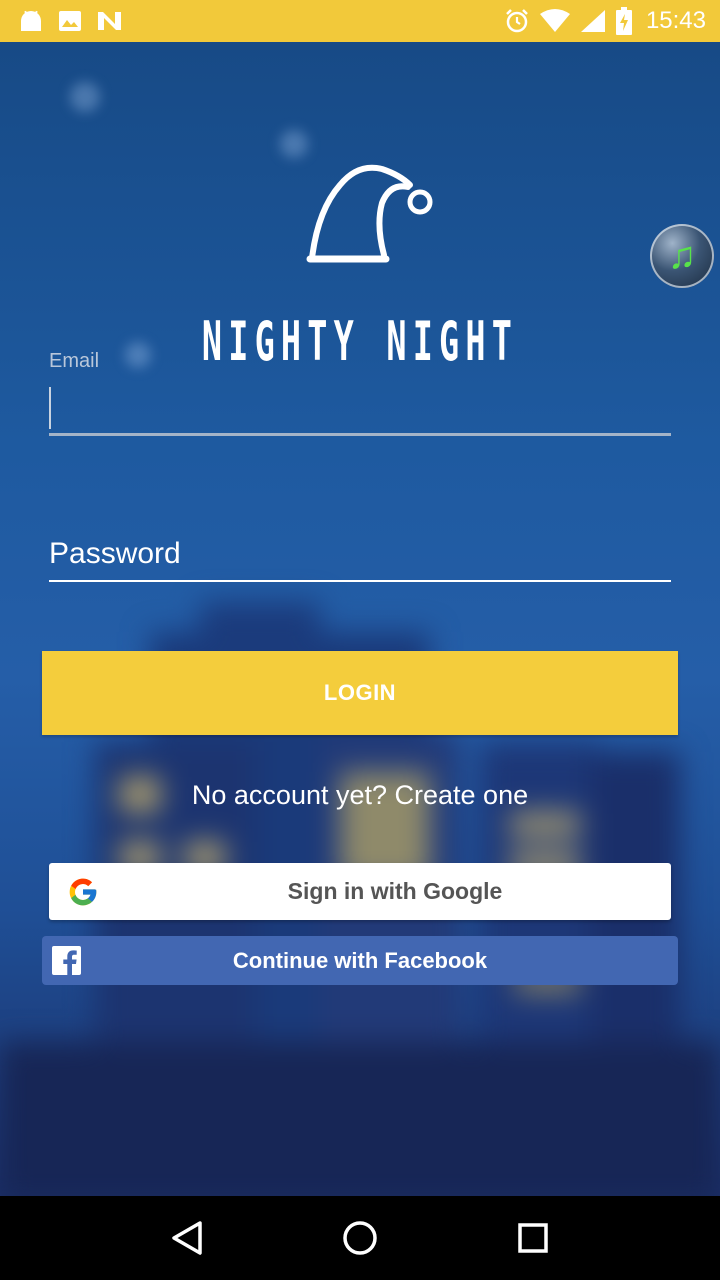 Image resolution: width=720 pixels, height=1280 pixels. Describe the element at coordinates (360, 21) in the screenshot. I see `status-bar: 15:43` at that location.